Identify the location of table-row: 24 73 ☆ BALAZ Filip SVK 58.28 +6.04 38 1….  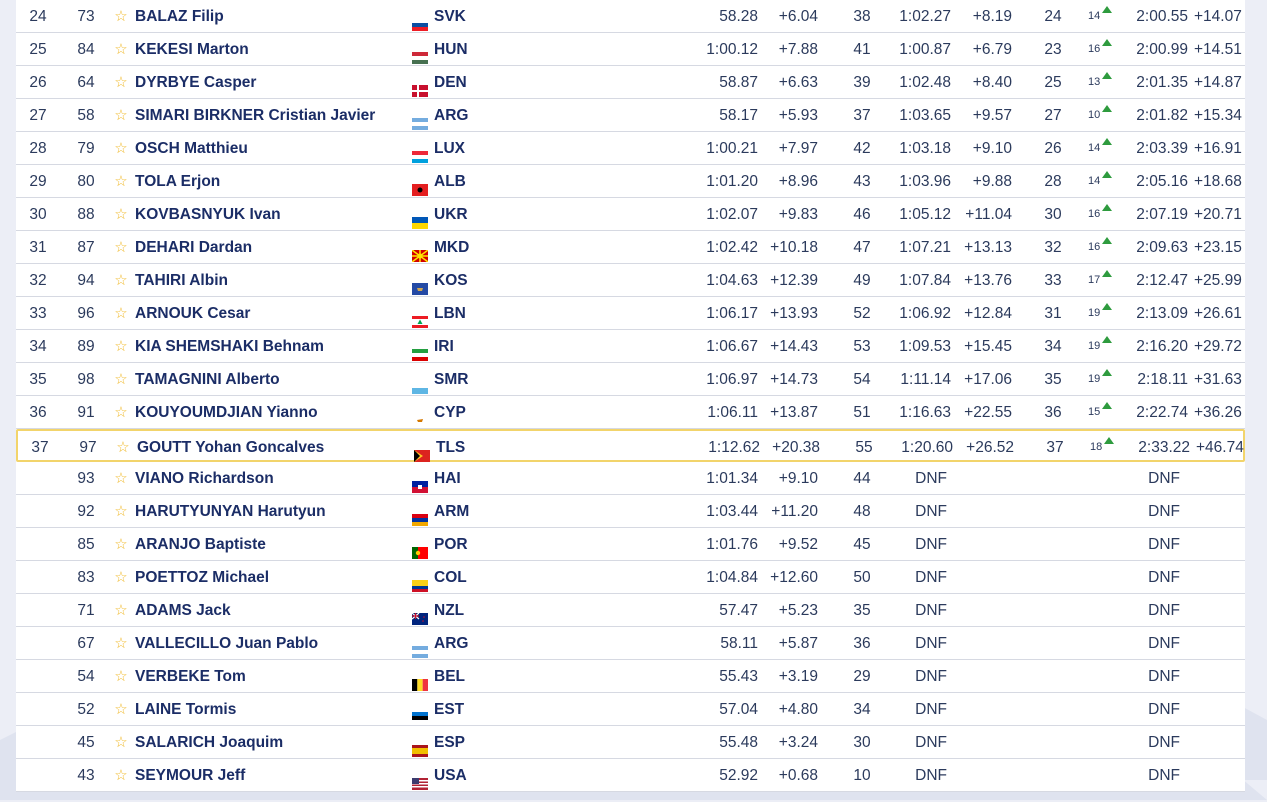
(630, 16).